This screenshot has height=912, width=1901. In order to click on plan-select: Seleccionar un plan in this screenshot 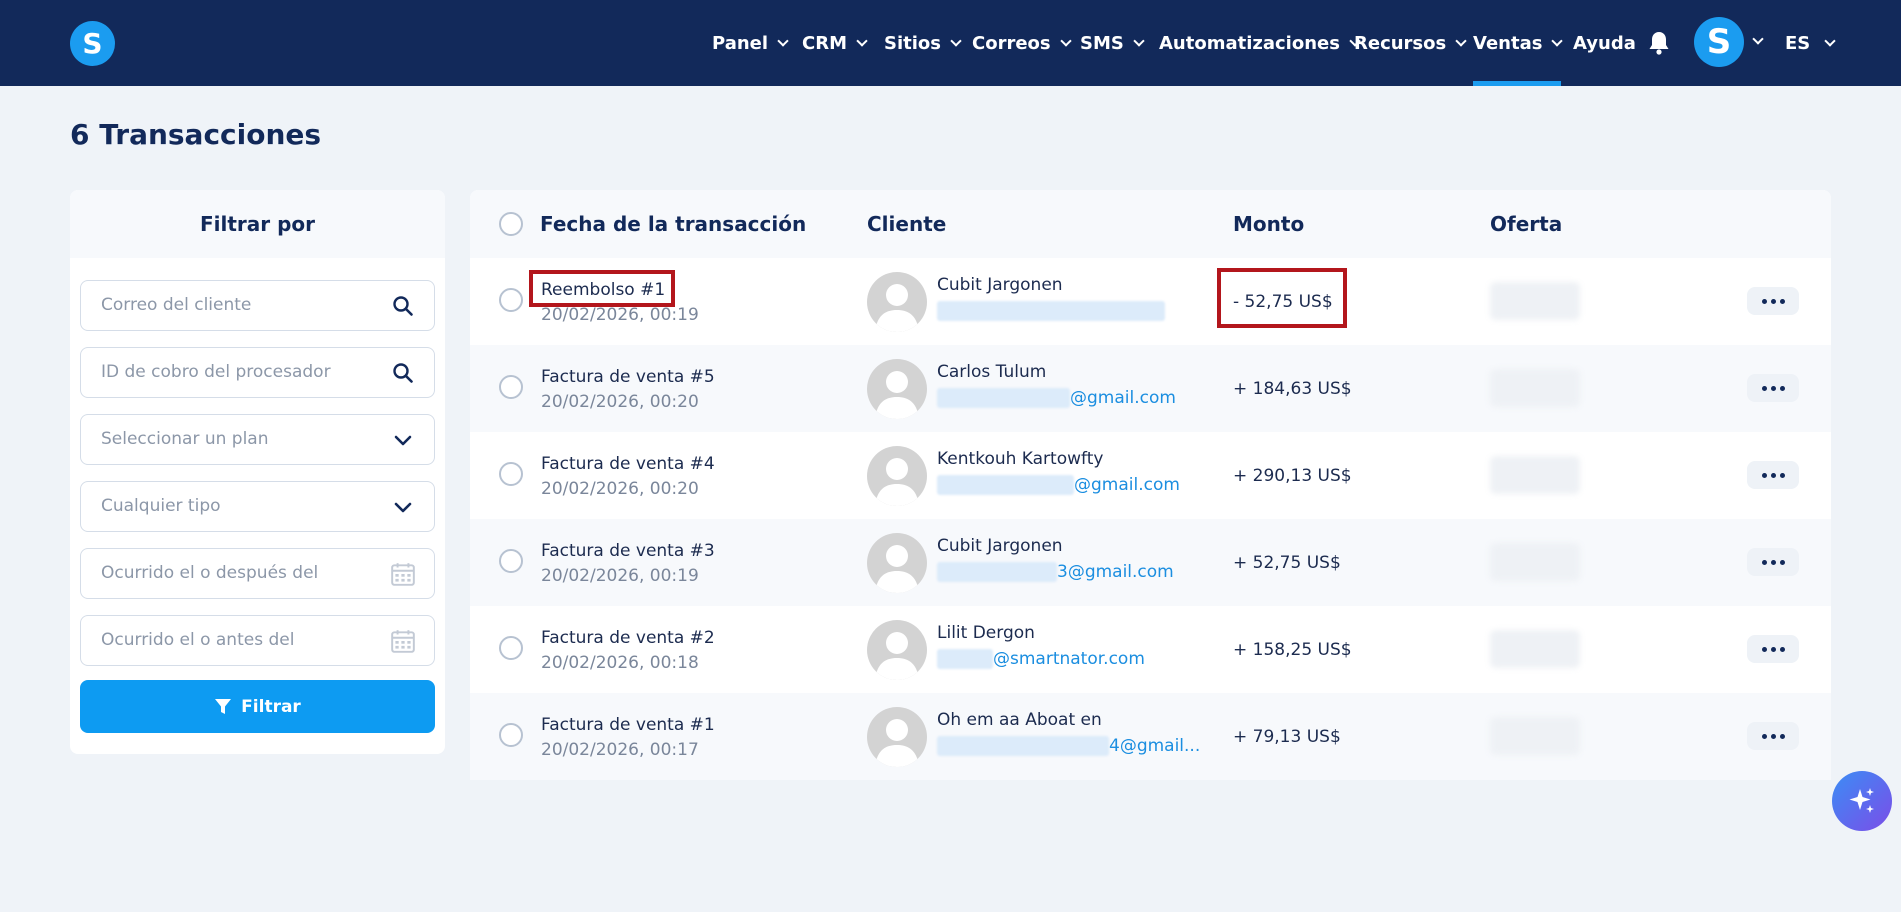, I will do `click(257, 439)`.